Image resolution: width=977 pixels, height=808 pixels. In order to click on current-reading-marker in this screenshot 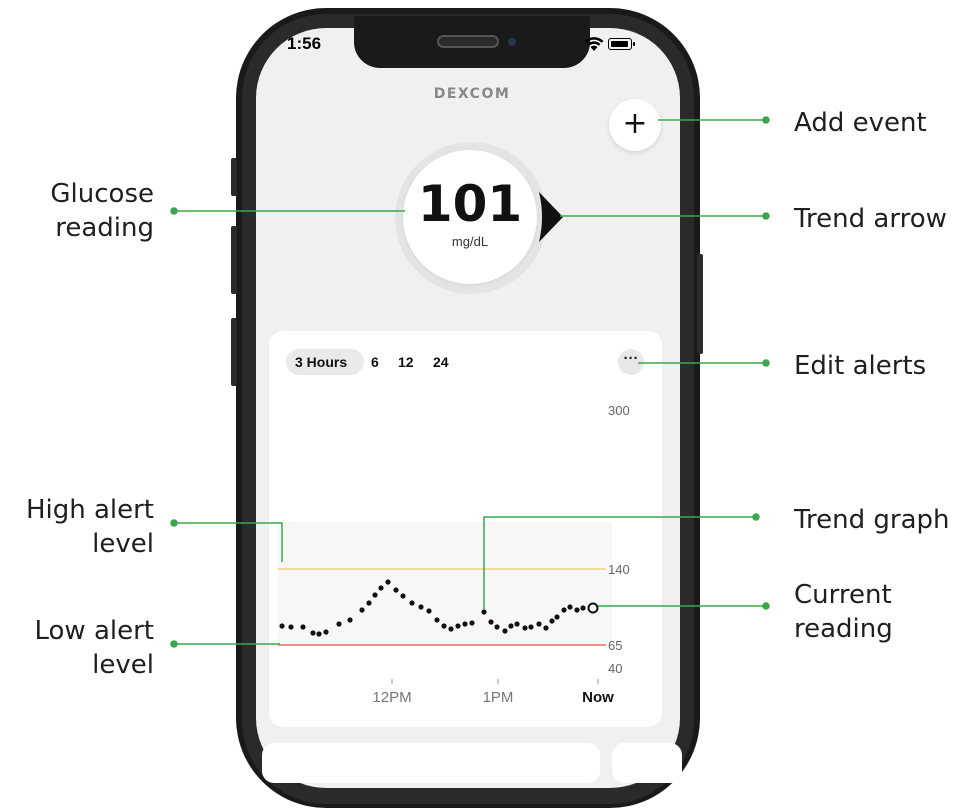, I will do `click(593, 608)`.